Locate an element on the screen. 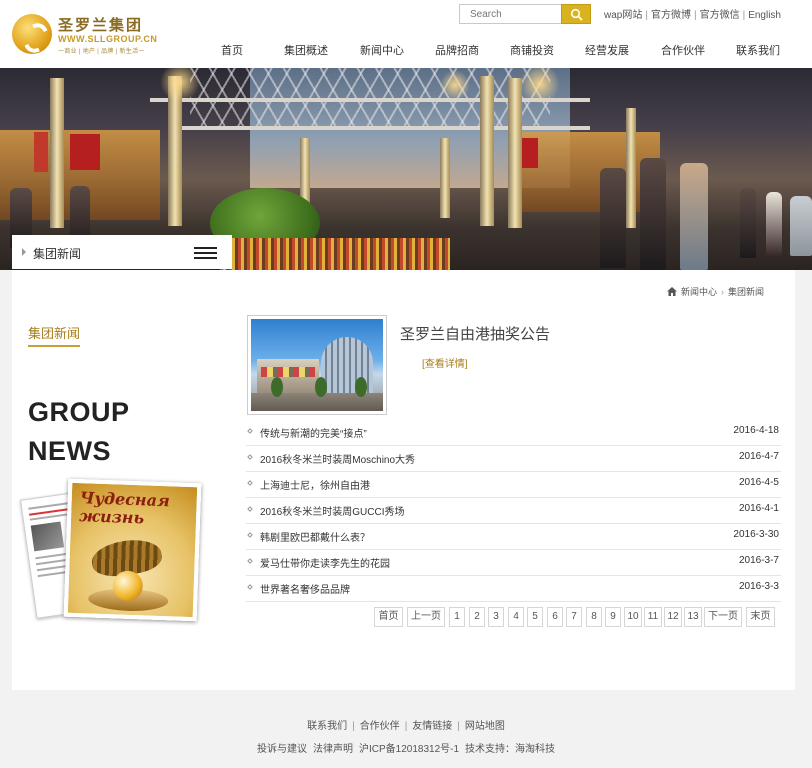 Image resolution: width=812 pixels, height=768 pixels. footer-link-partners: 合作伙伴 is located at coordinates (380, 726).